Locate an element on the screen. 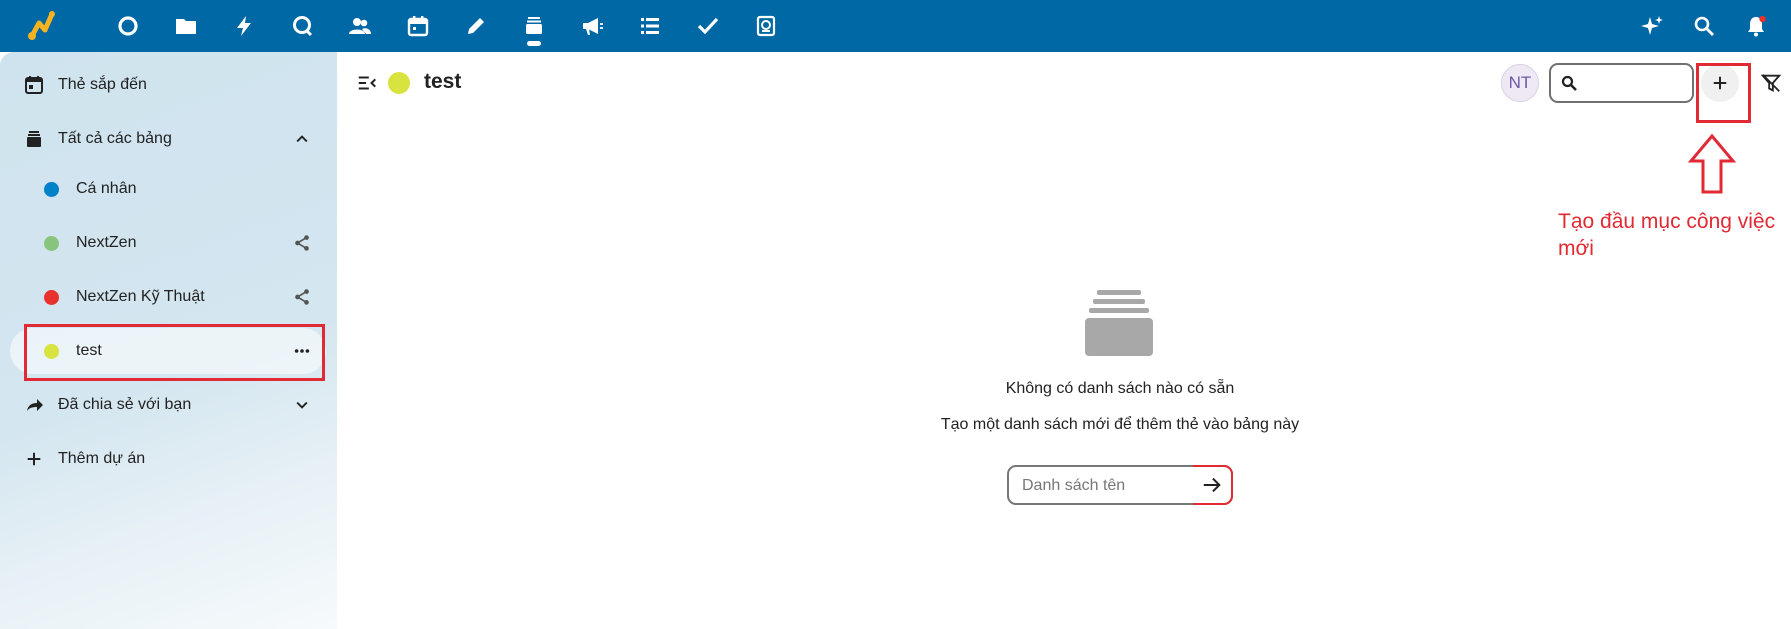  notes-icon is located at coordinates (476, 26).